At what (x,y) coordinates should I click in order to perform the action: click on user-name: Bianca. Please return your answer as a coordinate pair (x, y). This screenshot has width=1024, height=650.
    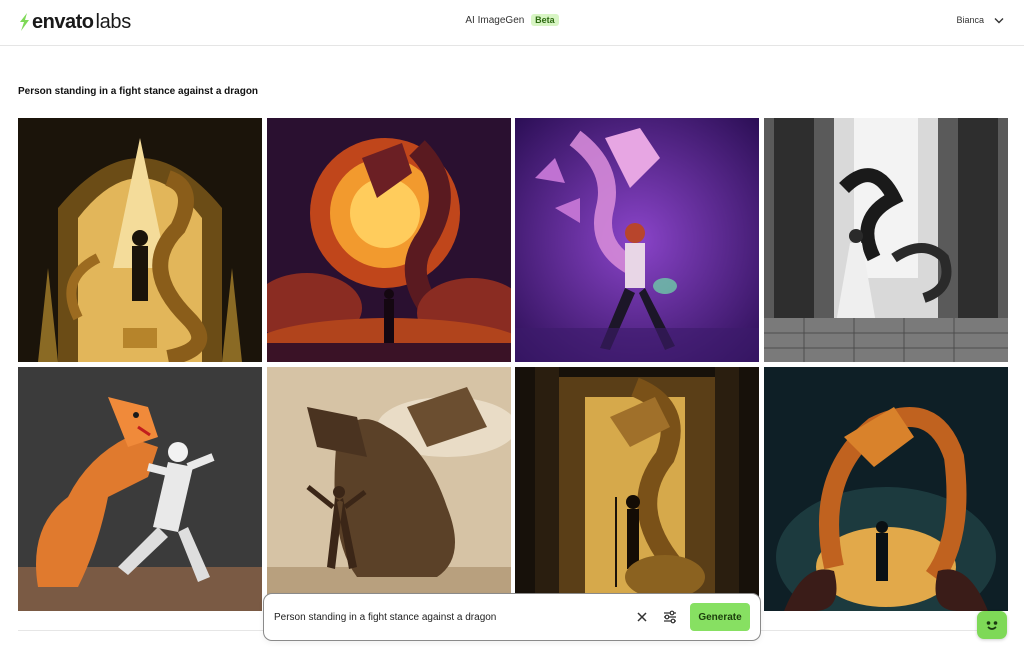
    Looking at the image, I should click on (970, 20).